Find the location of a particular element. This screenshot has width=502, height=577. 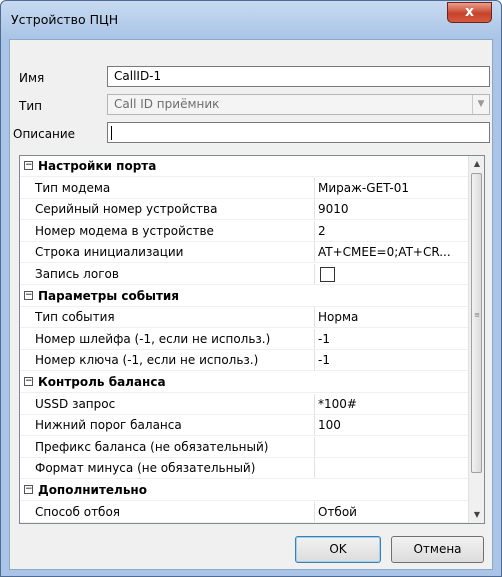

property-row: Тип модема Мираж-GET-01 is located at coordinates (245, 188).